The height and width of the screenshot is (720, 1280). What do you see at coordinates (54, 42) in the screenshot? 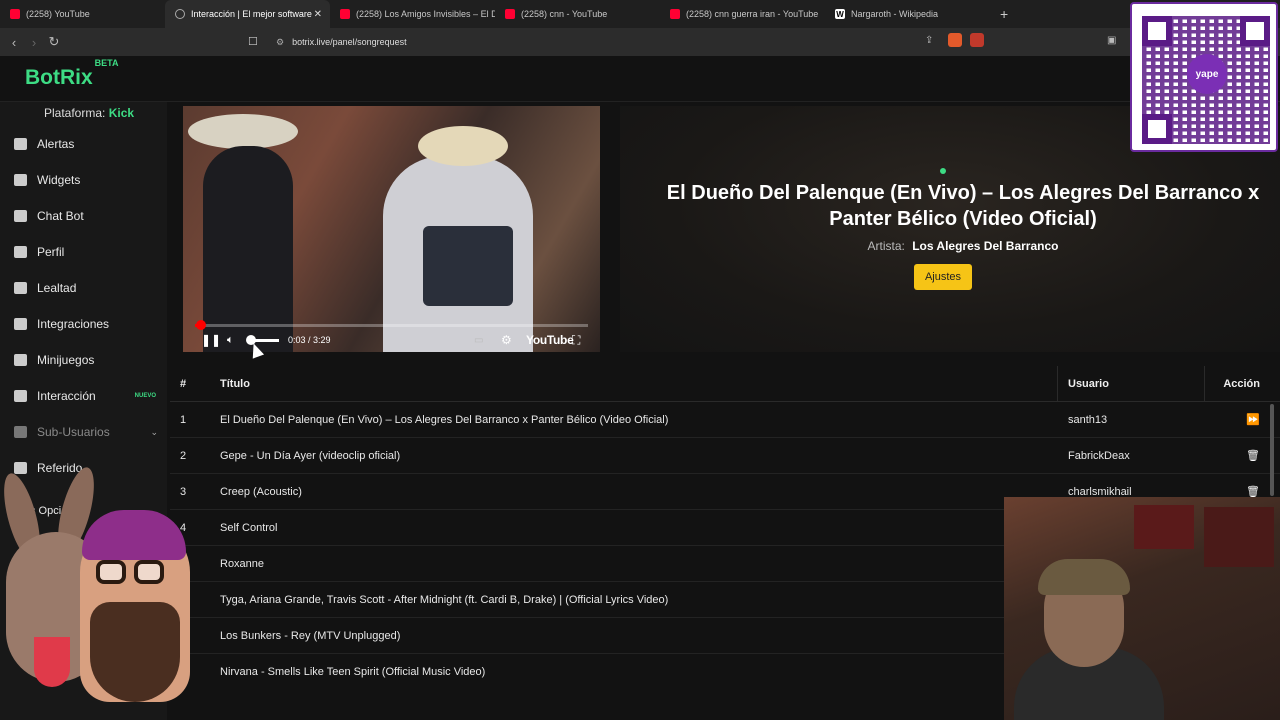
I see `reload-icon: ↻` at bounding box center [54, 42].